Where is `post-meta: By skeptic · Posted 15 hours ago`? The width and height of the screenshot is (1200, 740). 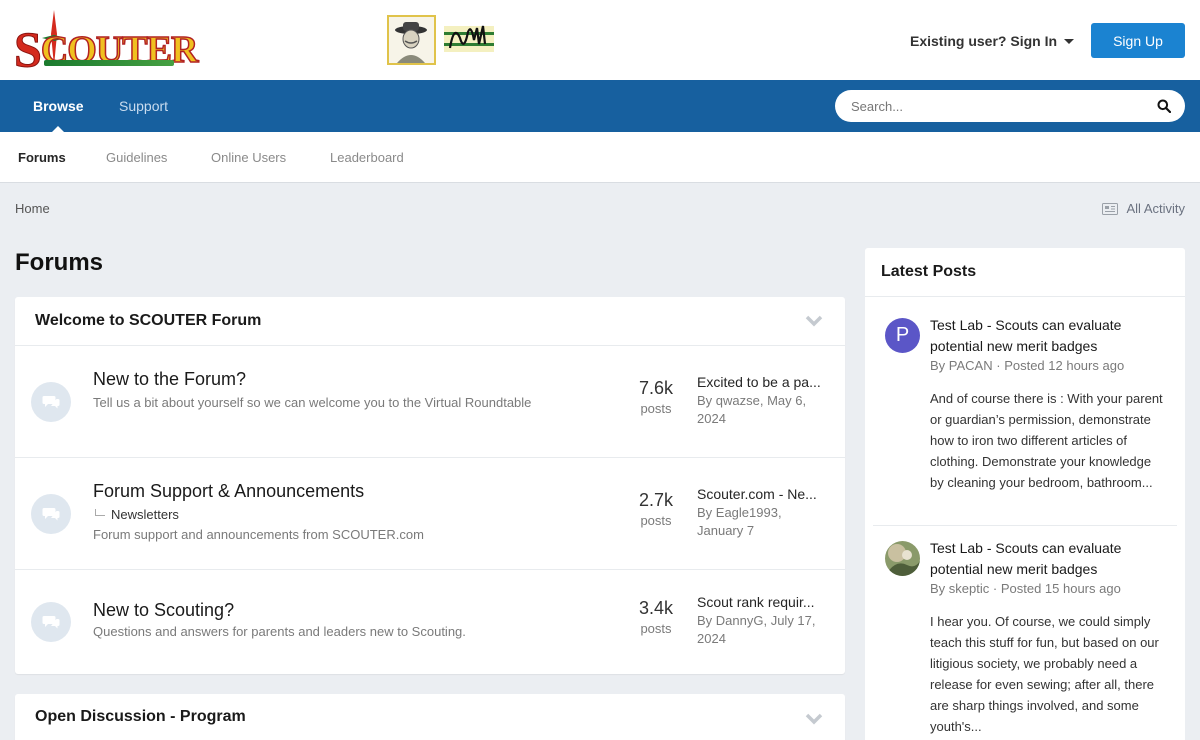
post-meta: By skeptic · Posted 15 hours ago is located at coordinates (1025, 588).